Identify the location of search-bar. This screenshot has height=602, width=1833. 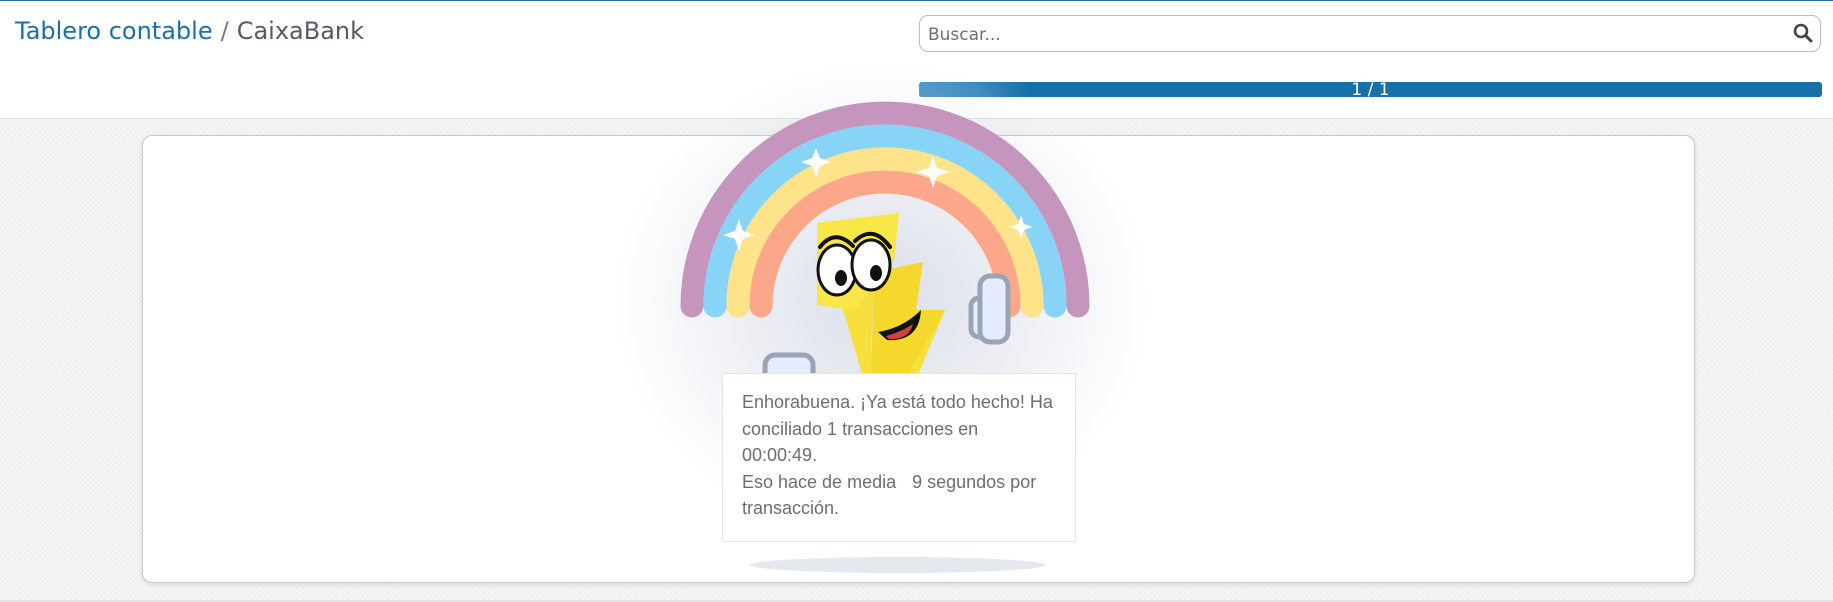
(1370, 33).